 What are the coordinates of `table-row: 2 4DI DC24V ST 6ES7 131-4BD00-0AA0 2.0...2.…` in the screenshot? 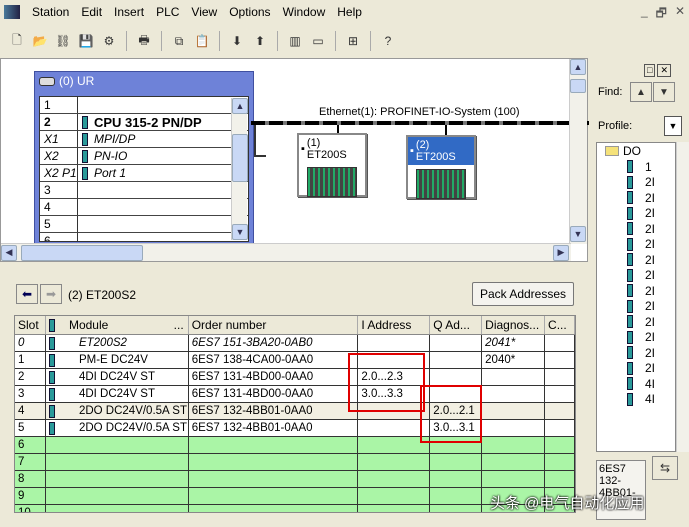 It's located at (295, 377).